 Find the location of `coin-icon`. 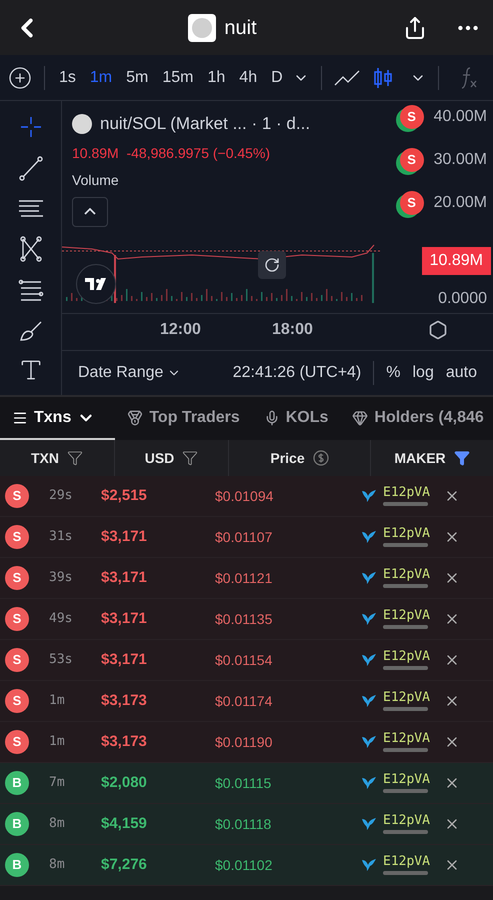

coin-icon is located at coordinates (320, 458).